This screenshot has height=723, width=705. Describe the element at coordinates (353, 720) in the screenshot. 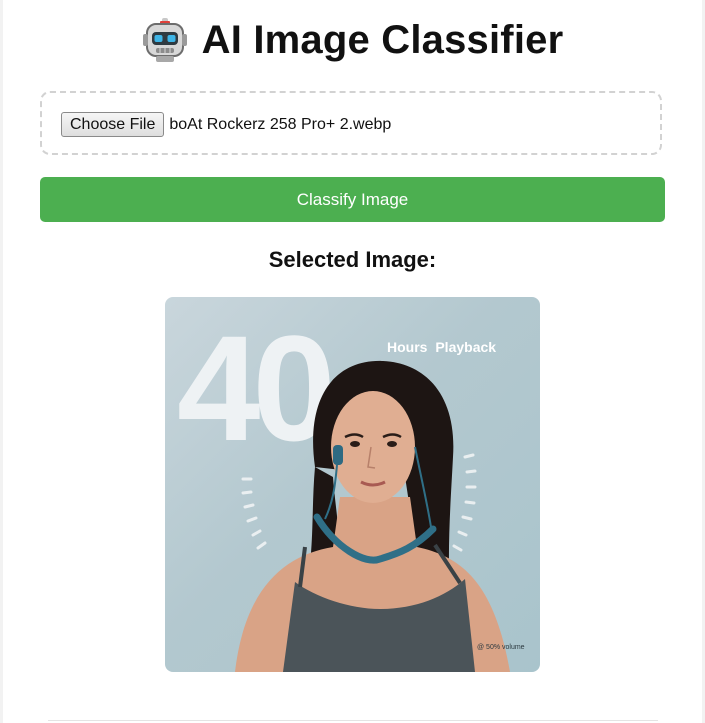

I see `divider` at that location.